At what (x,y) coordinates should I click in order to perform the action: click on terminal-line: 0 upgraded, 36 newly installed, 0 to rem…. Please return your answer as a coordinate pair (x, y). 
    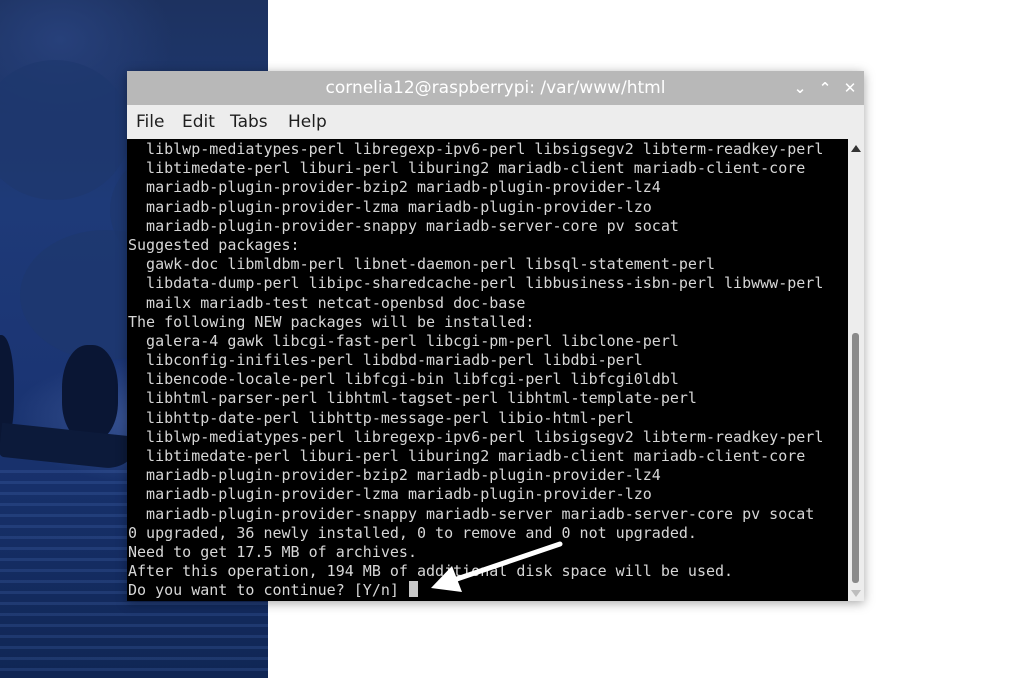
    Looking at the image, I should click on (412, 532).